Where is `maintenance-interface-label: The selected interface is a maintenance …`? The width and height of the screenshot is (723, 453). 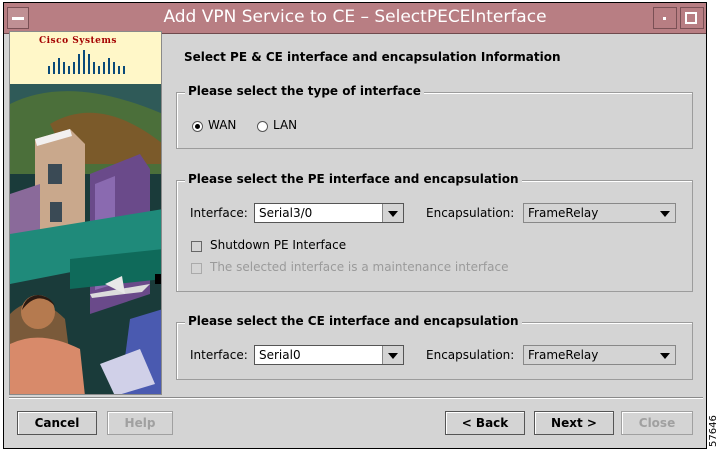 maintenance-interface-label: The selected interface is a maintenance … is located at coordinates (359, 267).